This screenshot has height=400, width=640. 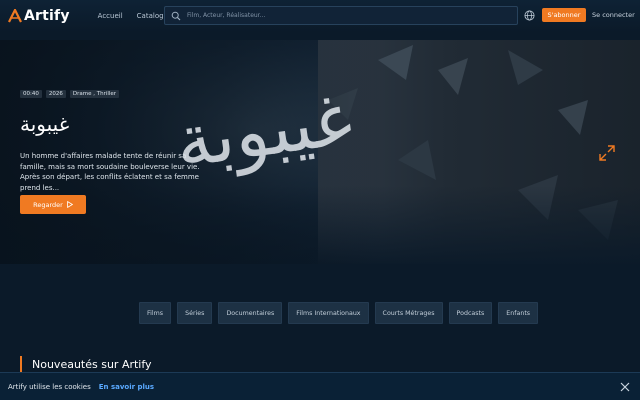 What do you see at coordinates (408, 313) in the screenshot?
I see `category-short-films: Courts Métrages` at bounding box center [408, 313].